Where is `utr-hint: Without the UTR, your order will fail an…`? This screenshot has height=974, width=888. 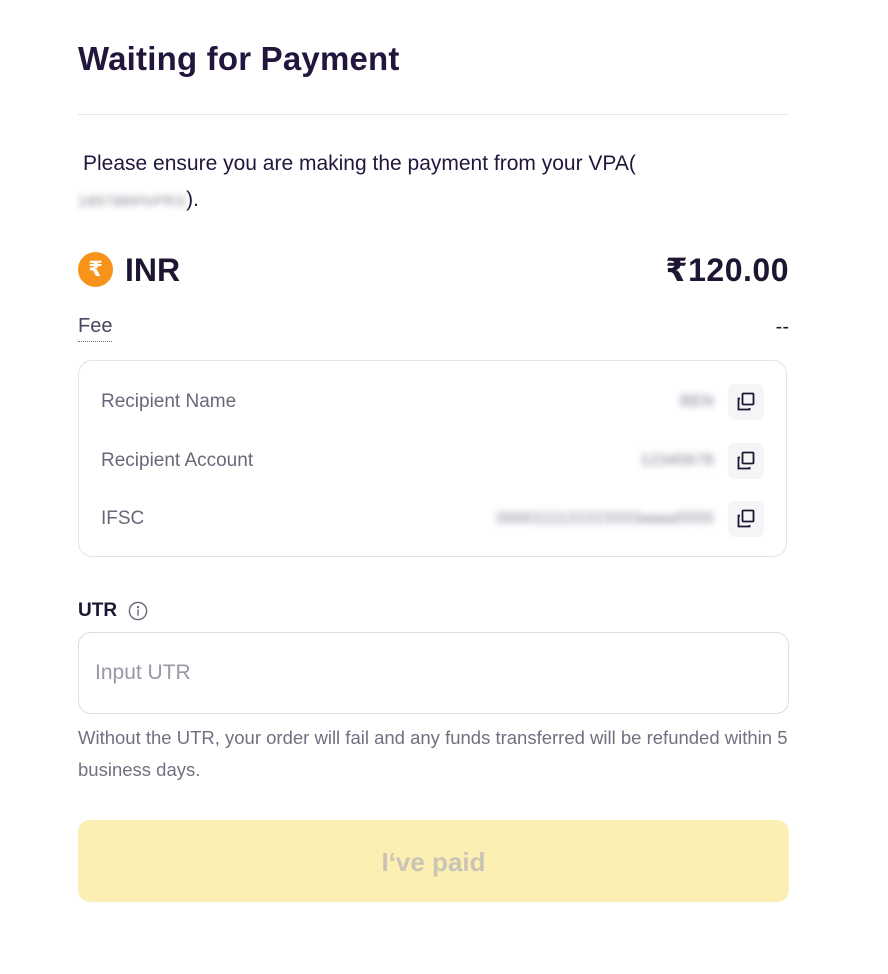 utr-hint: Without the UTR, your order will fail an… is located at coordinates (433, 753).